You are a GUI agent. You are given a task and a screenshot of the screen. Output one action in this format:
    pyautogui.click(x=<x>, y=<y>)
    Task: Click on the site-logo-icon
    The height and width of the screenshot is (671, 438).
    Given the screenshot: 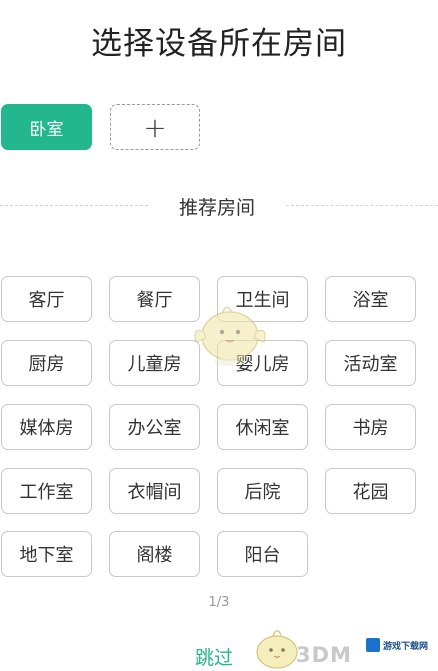 What is the action you would take?
    pyautogui.click(x=373, y=645)
    